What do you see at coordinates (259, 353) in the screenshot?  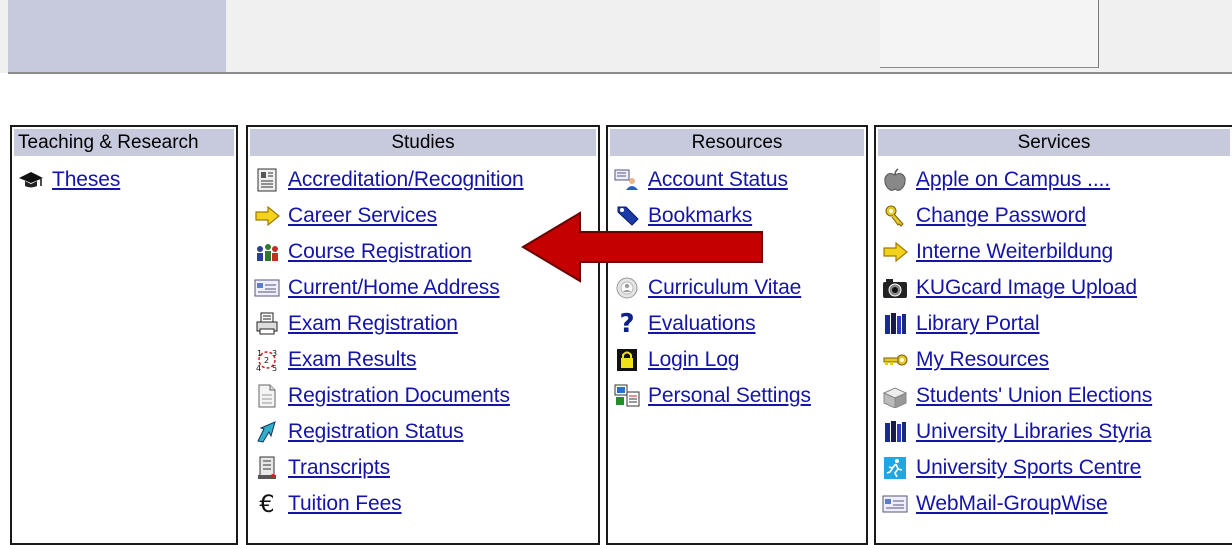 I see `svg-text: 1` at bounding box center [259, 353].